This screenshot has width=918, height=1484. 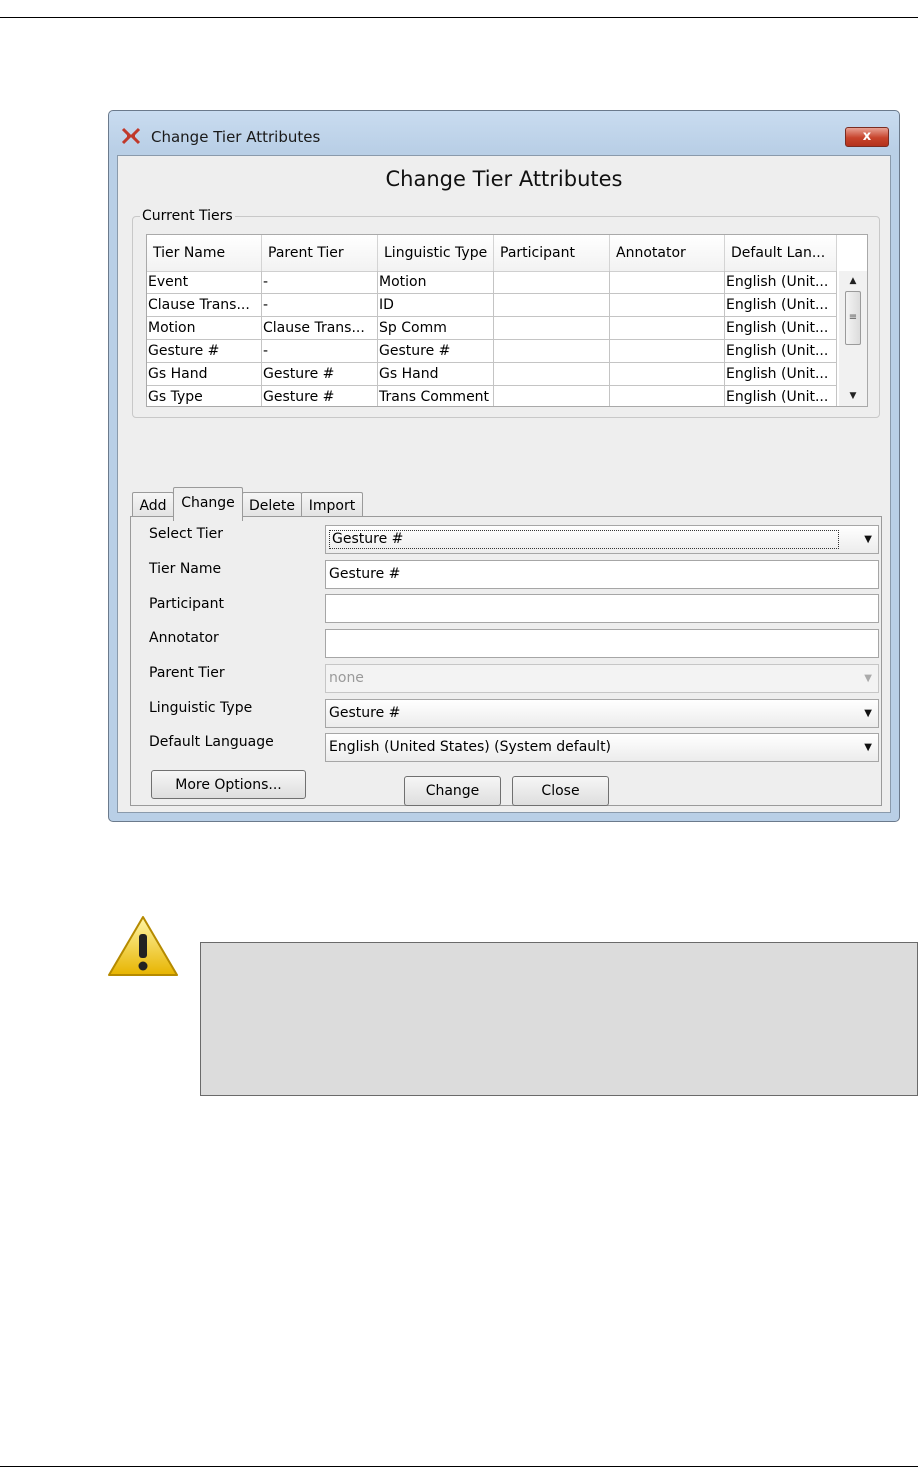 I want to click on cell-tier-name: Event, so click(x=204, y=282).